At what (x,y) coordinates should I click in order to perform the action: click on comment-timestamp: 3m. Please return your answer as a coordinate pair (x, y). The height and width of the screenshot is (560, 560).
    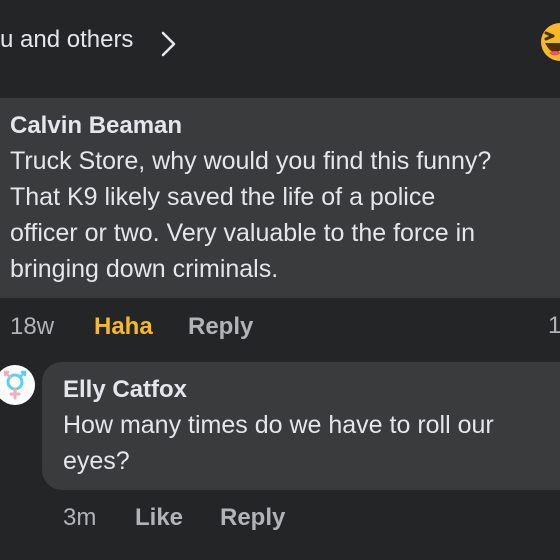
    Looking at the image, I should click on (79, 518).